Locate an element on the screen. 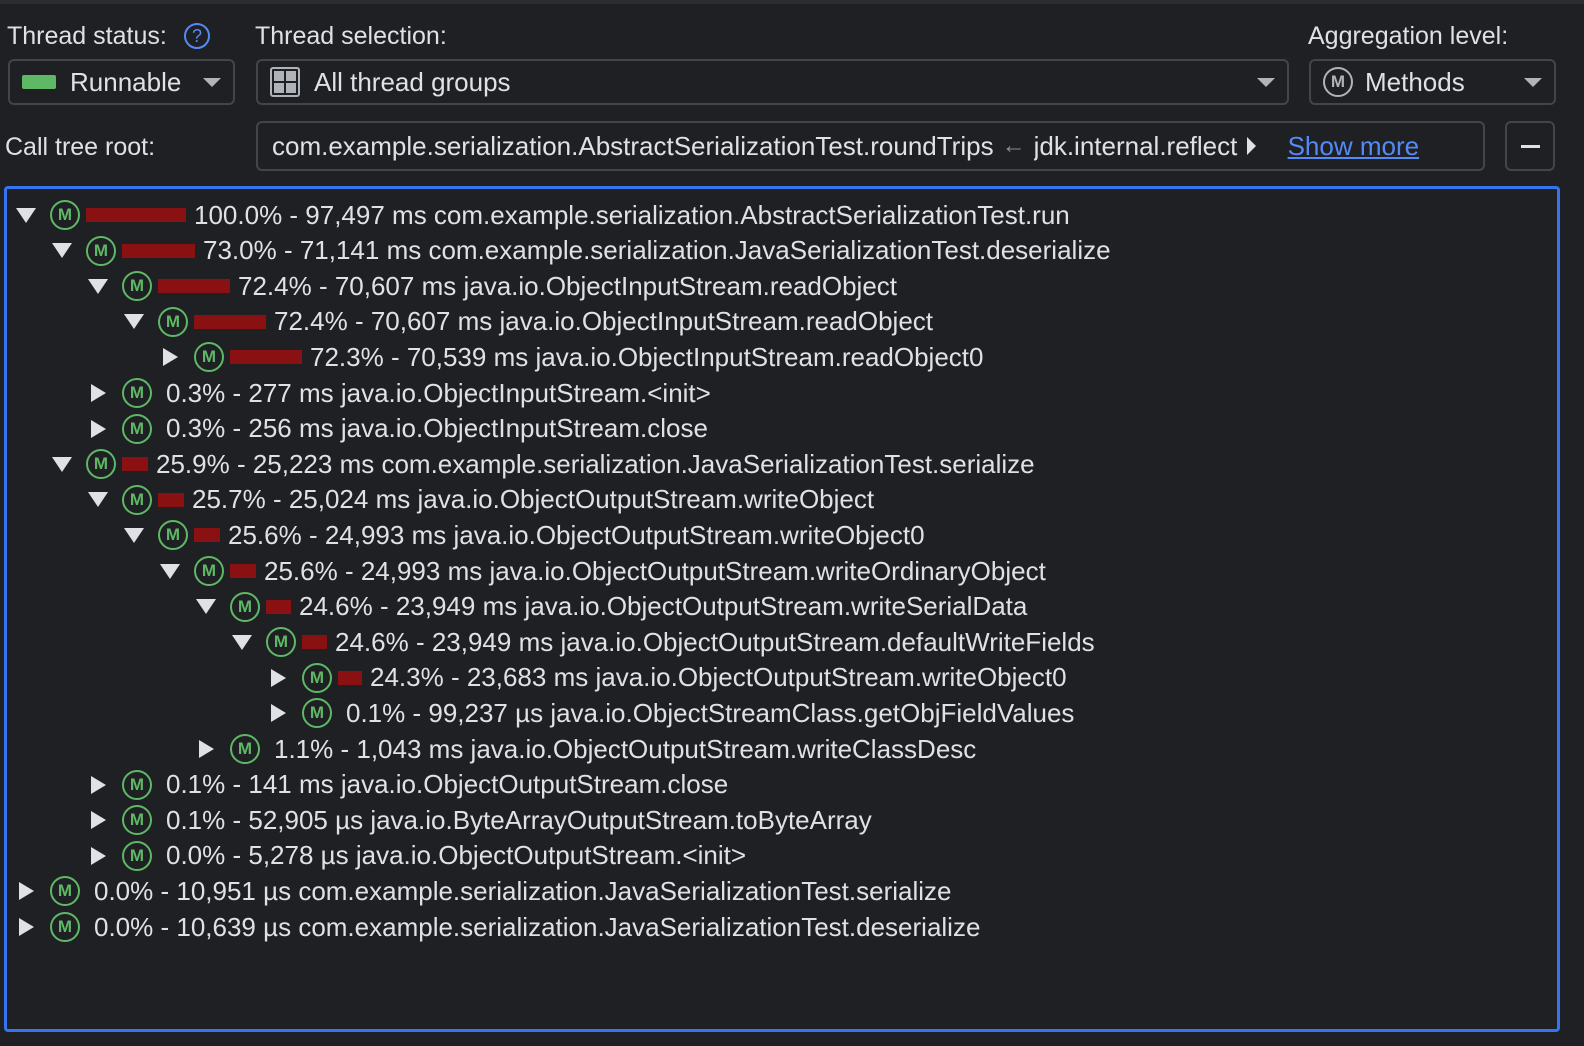 The height and width of the screenshot is (1046, 1584). thread-status-label: Thread status: is located at coordinates (87, 36).